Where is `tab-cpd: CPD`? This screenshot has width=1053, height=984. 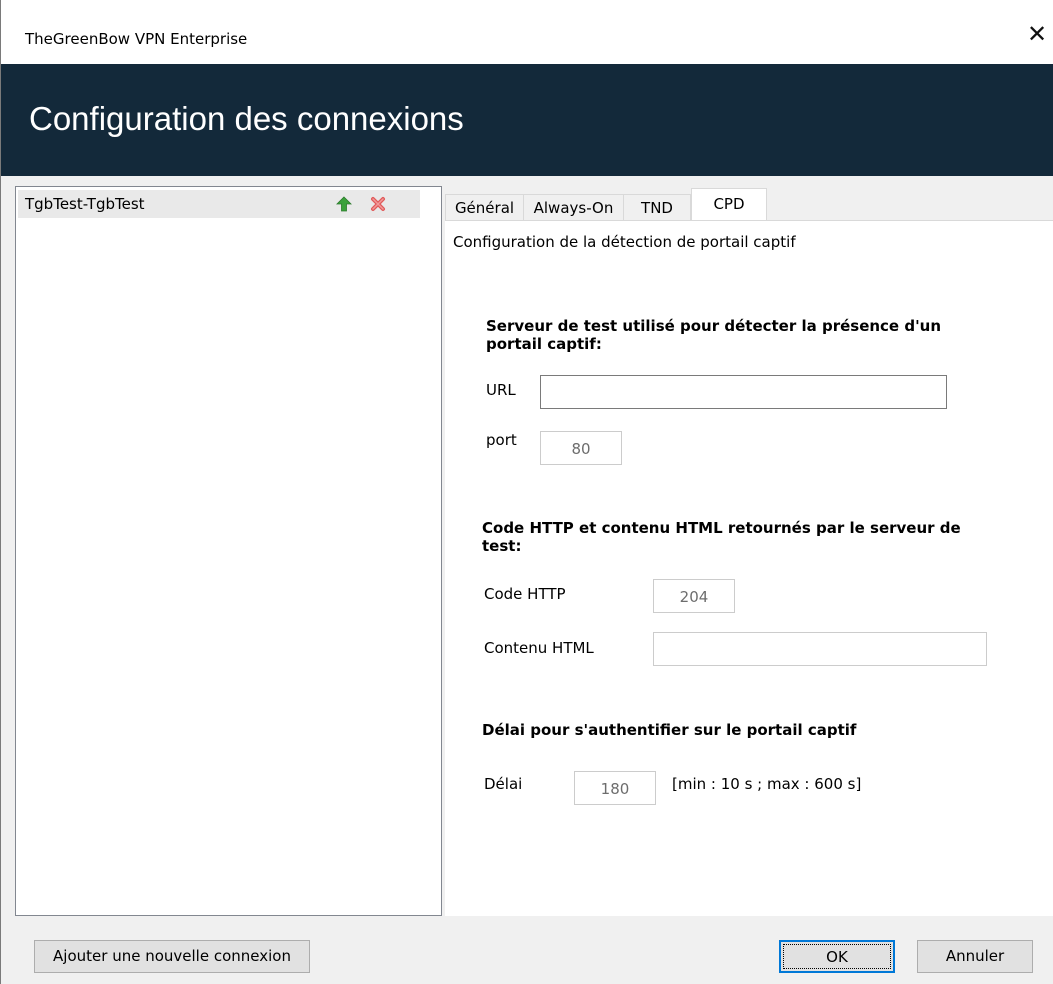
tab-cpd: CPD is located at coordinates (729, 204).